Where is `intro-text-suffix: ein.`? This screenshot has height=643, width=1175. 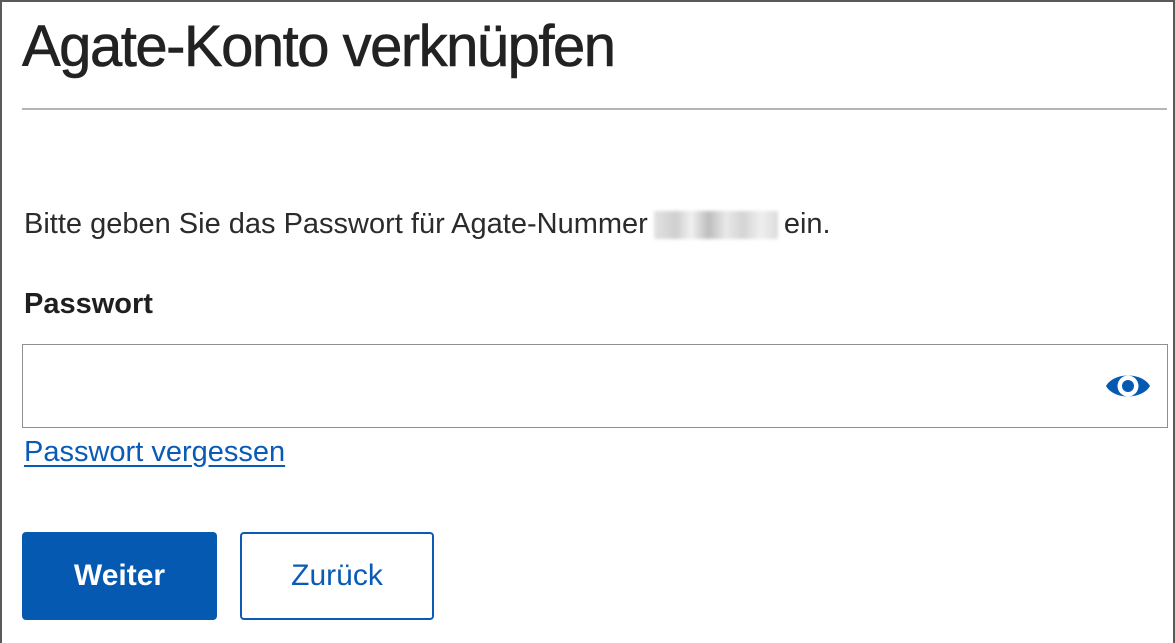 intro-text-suffix: ein. is located at coordinates (807, 224).